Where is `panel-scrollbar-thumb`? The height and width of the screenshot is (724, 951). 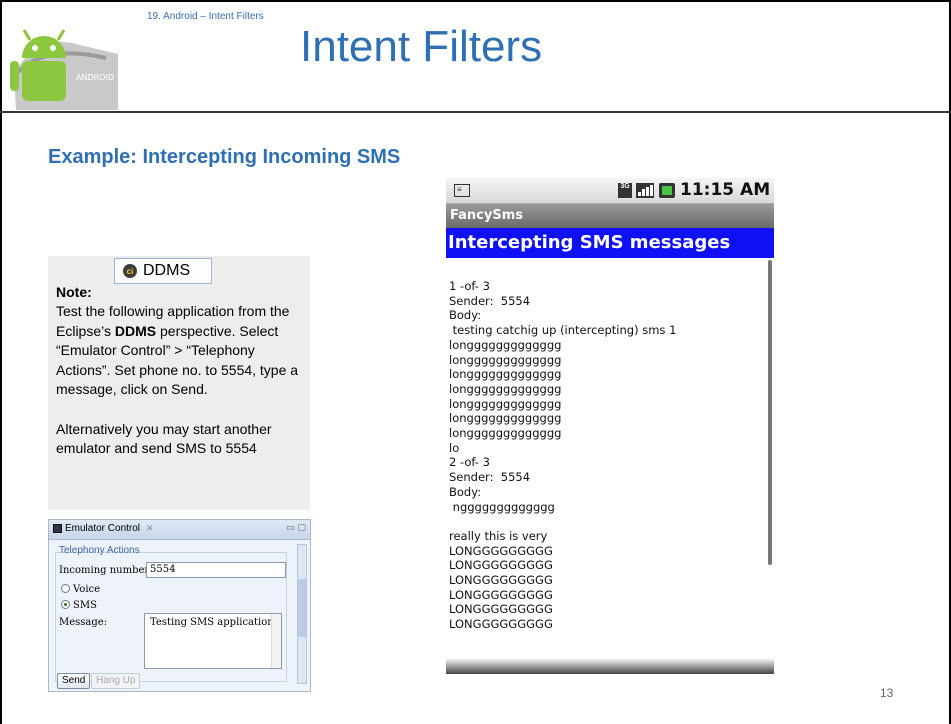 panel-scrollbar-thumb is located at coordinates (302, 608).